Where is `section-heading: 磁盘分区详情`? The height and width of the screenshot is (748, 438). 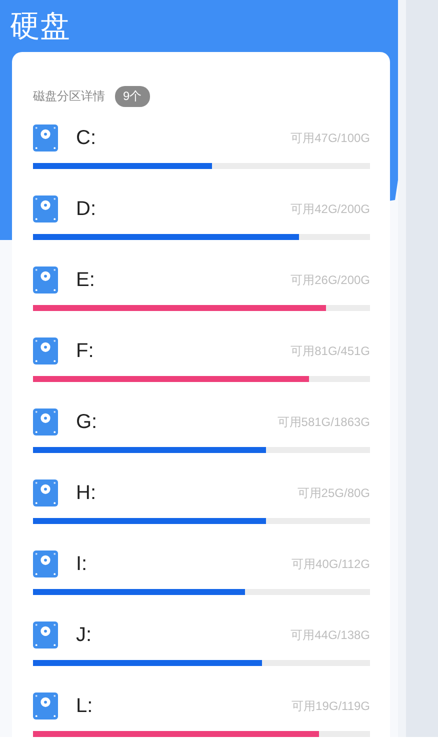 section-heading: 磁盘分区详情 is located at coordinates (69, 96).